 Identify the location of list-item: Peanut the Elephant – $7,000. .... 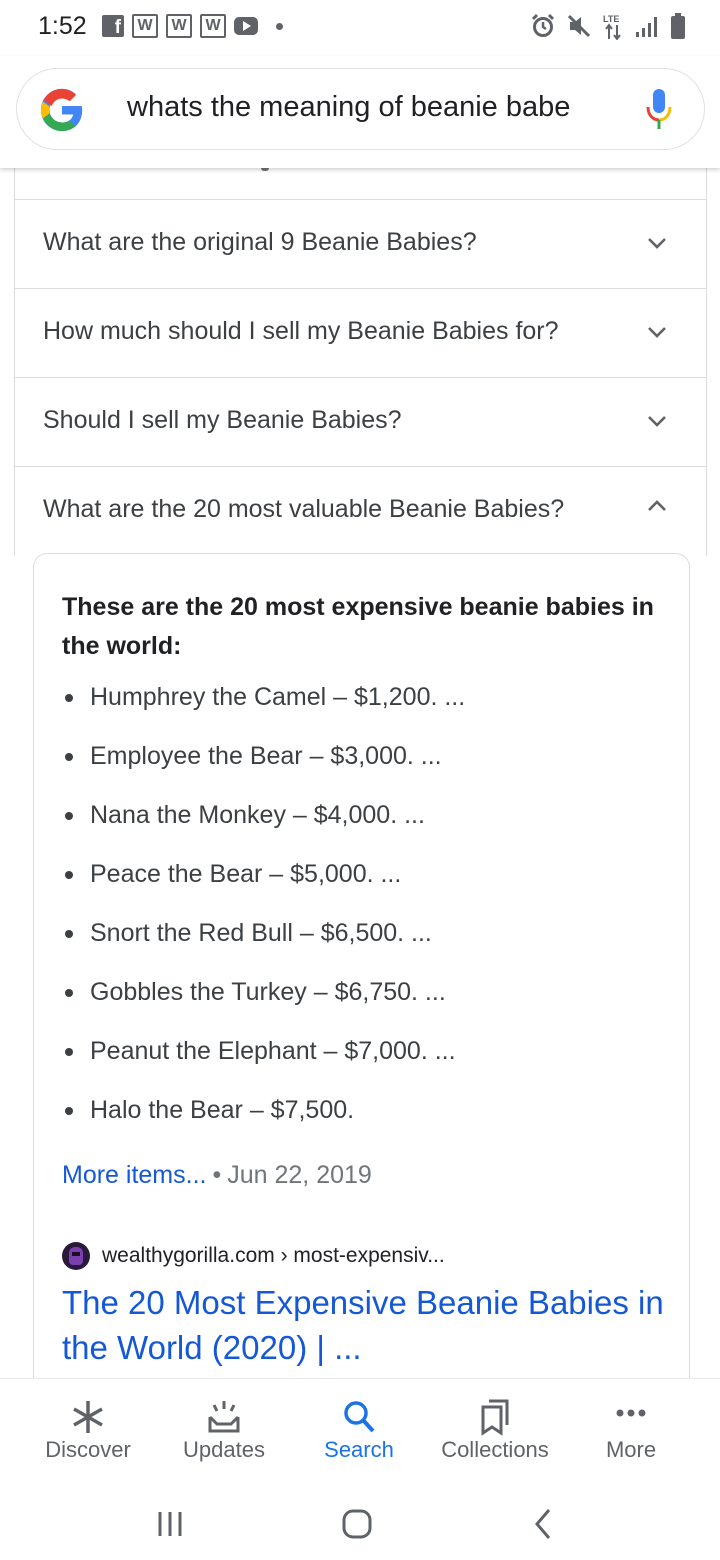
(263, 1065).